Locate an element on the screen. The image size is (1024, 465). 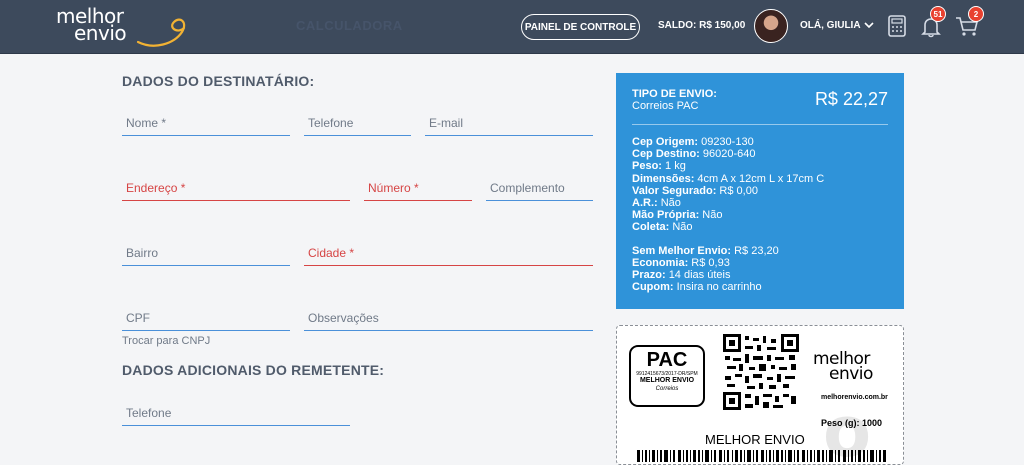
chevron-down-icon is located at coordinates (868, 25).